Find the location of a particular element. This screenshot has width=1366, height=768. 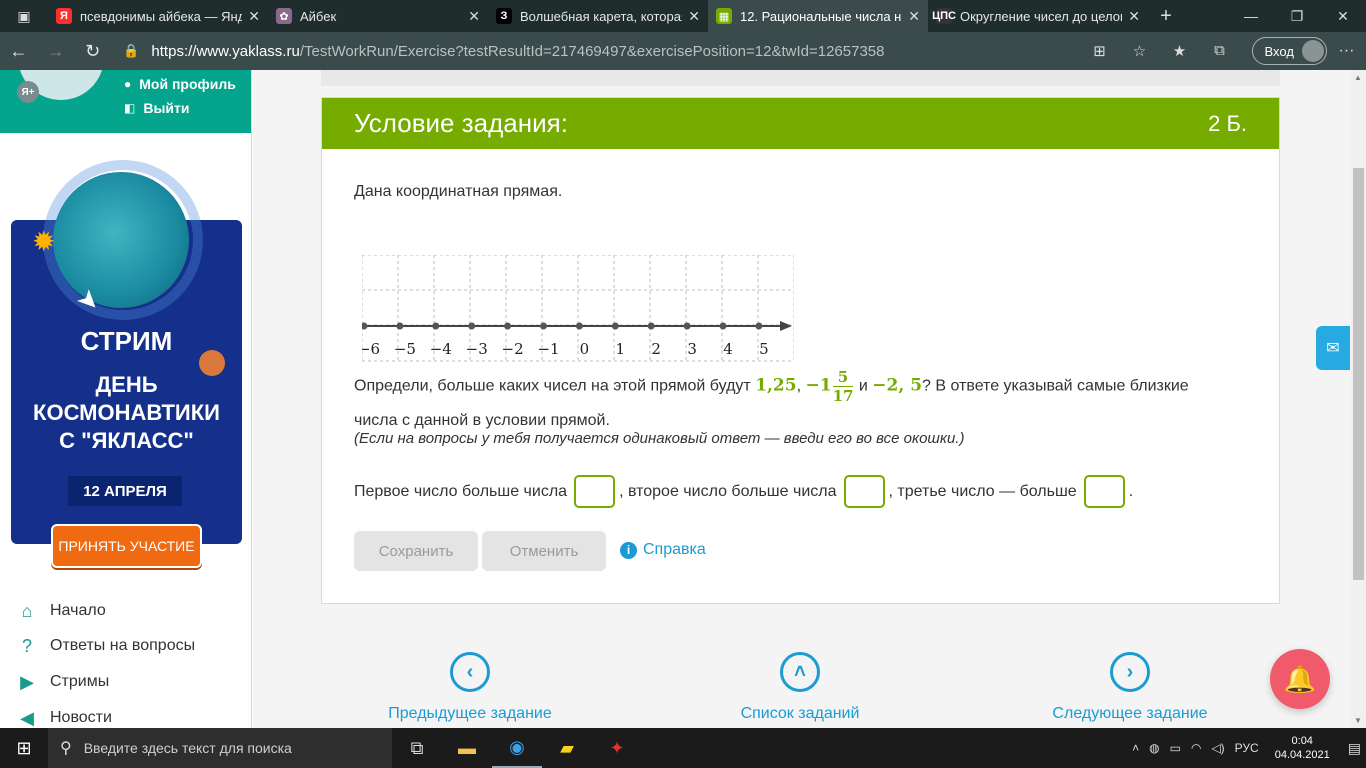

cancel-button: Отменить is located at coordinates (544, 551).